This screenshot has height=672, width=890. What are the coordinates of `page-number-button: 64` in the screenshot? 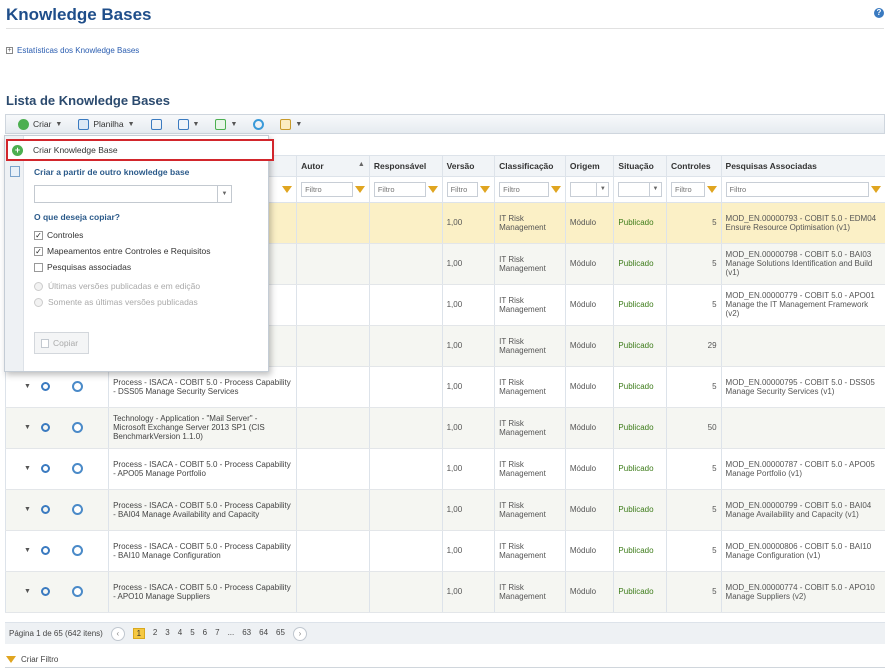 It's located at (263, 633).